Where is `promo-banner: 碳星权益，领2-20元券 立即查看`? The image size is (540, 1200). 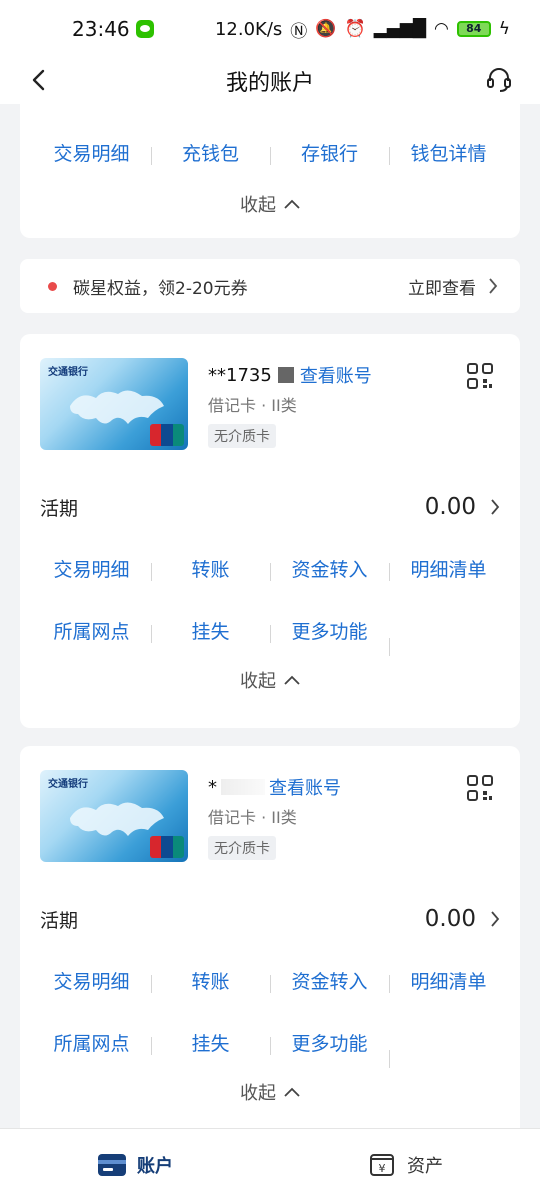 promo-banner: 碳星权益，领2-20元券 立即查看 is located at coordinates (270, 286).